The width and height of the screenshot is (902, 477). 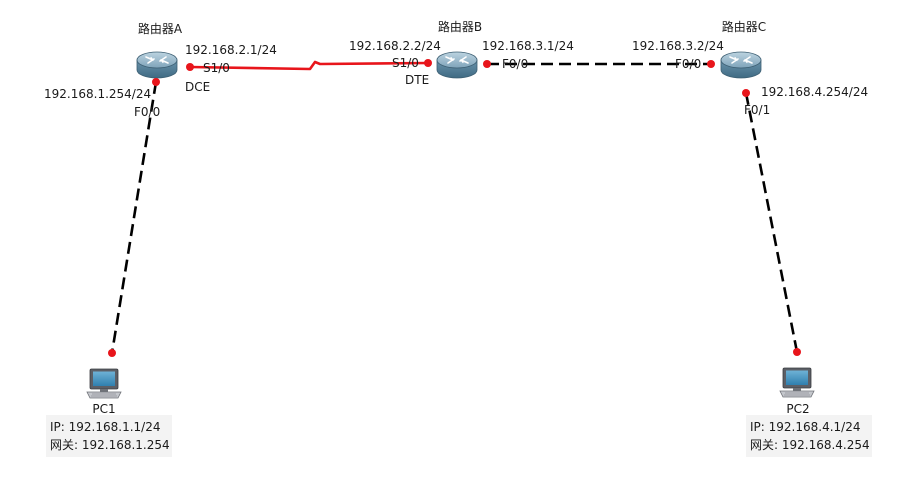 I want to click on router-b-f00-port-label: F0/0, so click(x=515, y=64).